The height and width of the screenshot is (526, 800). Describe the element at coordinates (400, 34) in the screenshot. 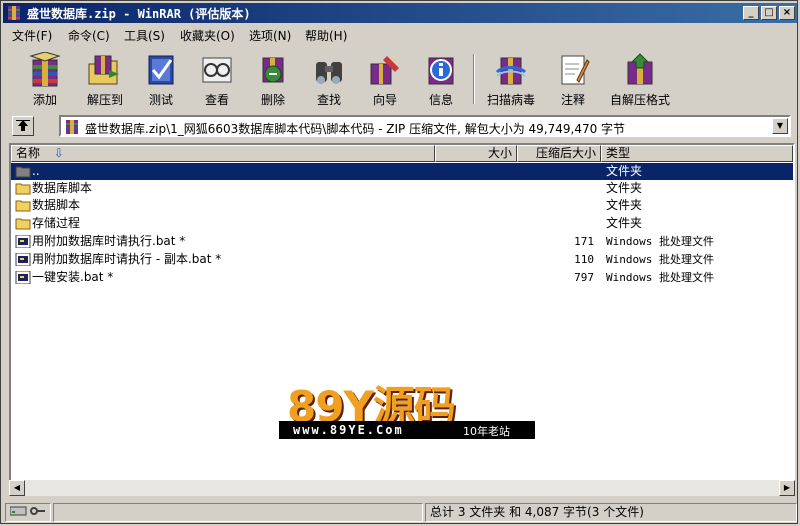

I see `menu-bar: 文件(F) 命令(C) 工具(S) 收藏夹(O) 选项(N) 帮助(H)` at that location.